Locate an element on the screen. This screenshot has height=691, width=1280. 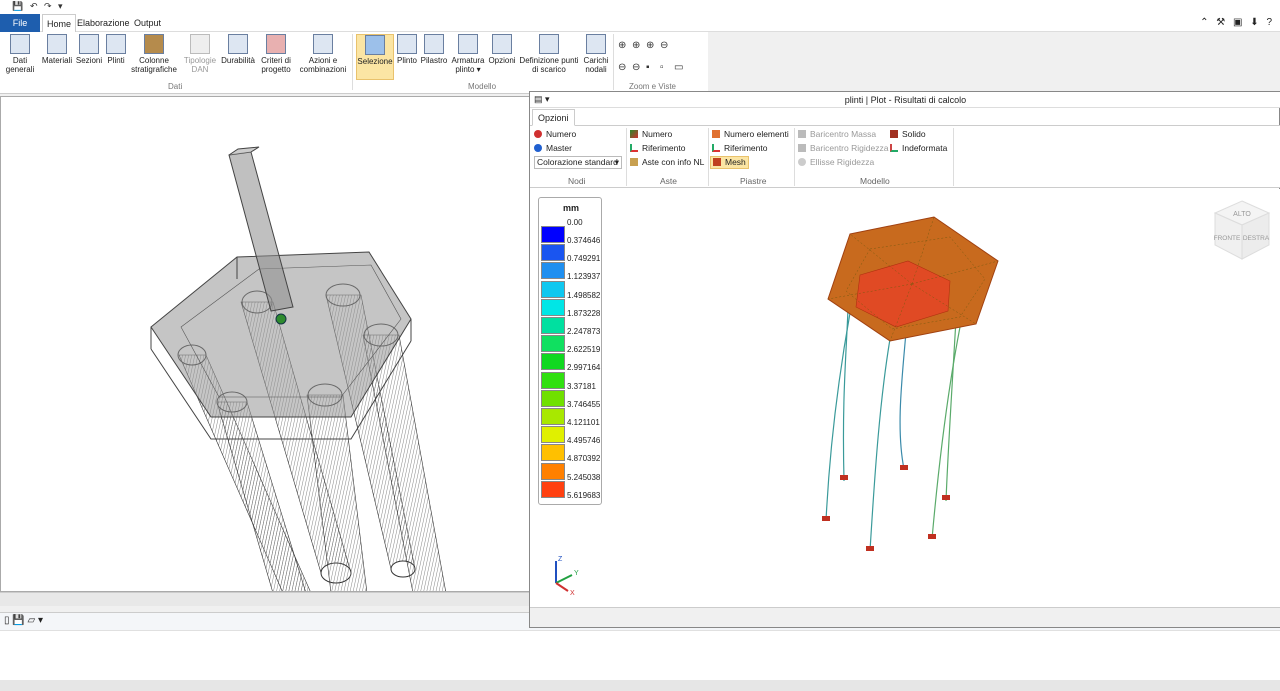
pilastro-button: Pilastro is located at coordinates (434, 49).